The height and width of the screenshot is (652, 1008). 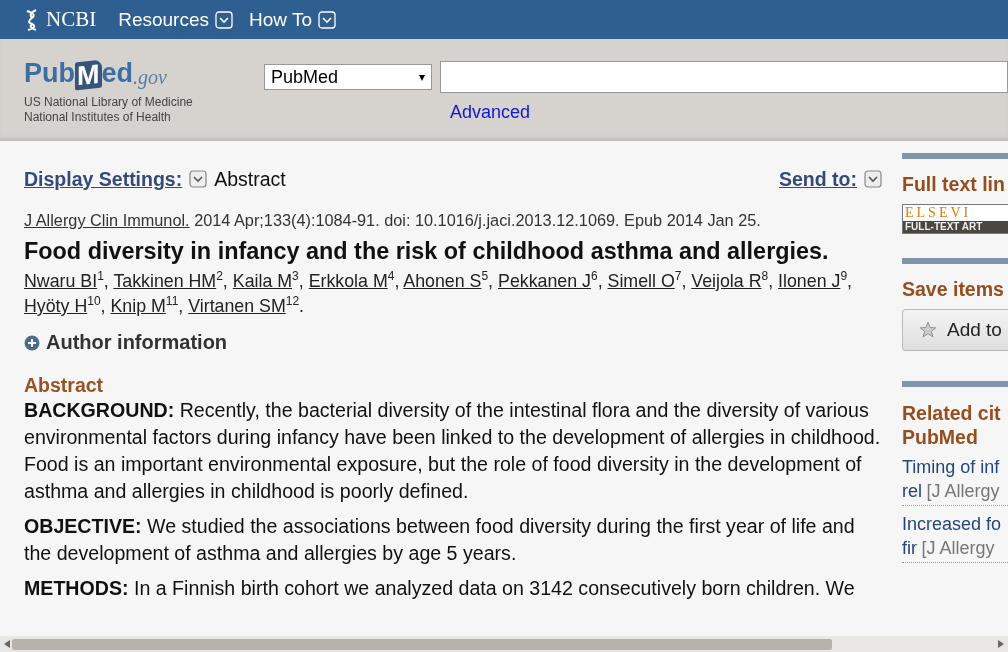 What do you see at coordinates (504, 644) in the screenshot?
I see `horizontal-scrollbar` at bounding box center [504, 644].